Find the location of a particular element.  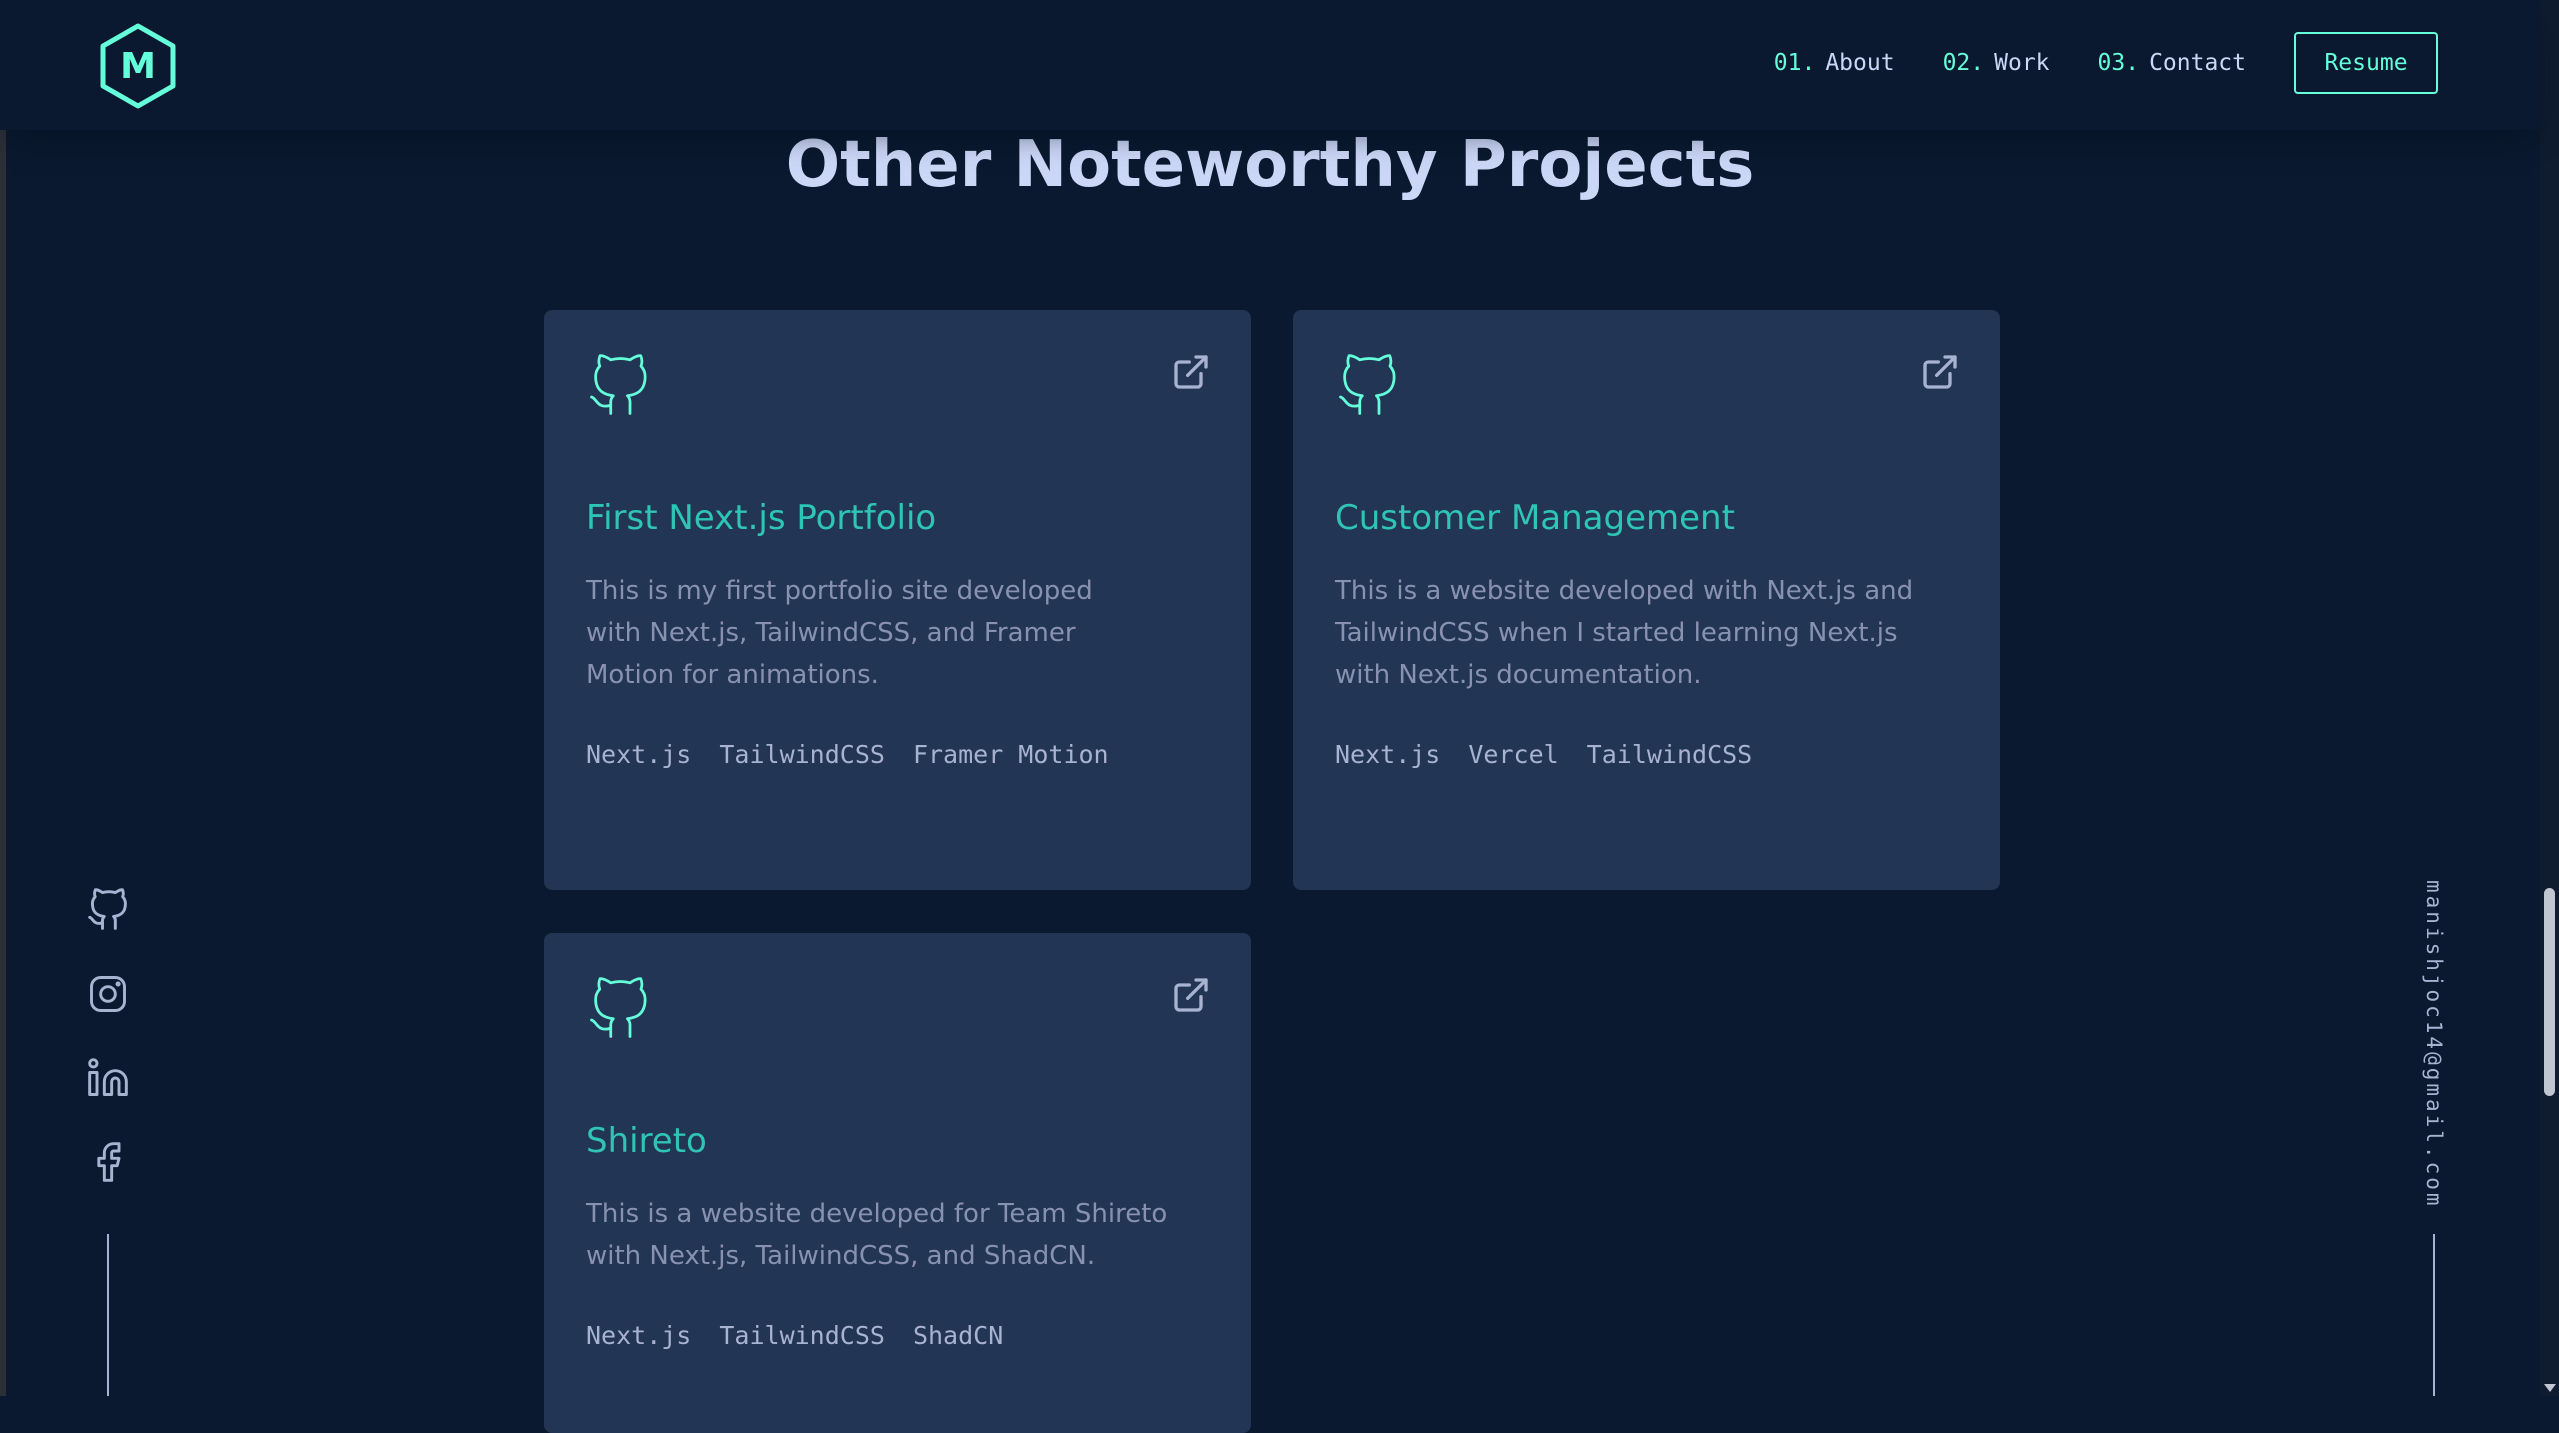

social-divider-line is located at coordinates (108, 1315).